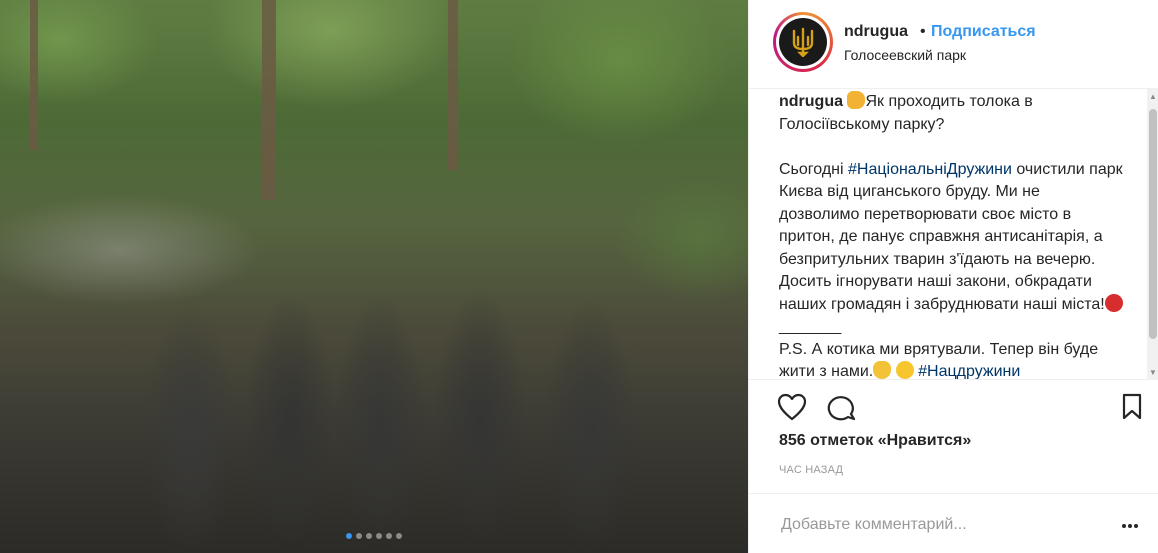  I want to click on username-link: ndrugua, so click(876, 32).